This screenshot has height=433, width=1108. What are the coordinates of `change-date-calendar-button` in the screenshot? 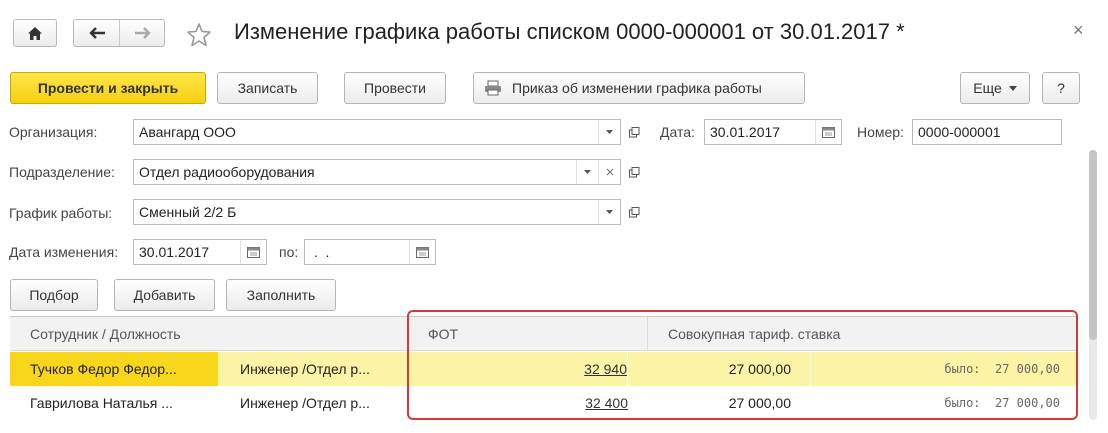 It's located at (253, 252).